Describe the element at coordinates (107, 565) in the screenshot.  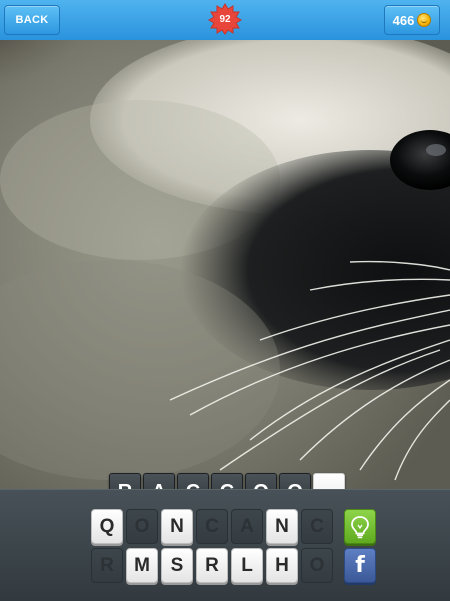
I see `letter-key-used: R` at that location.